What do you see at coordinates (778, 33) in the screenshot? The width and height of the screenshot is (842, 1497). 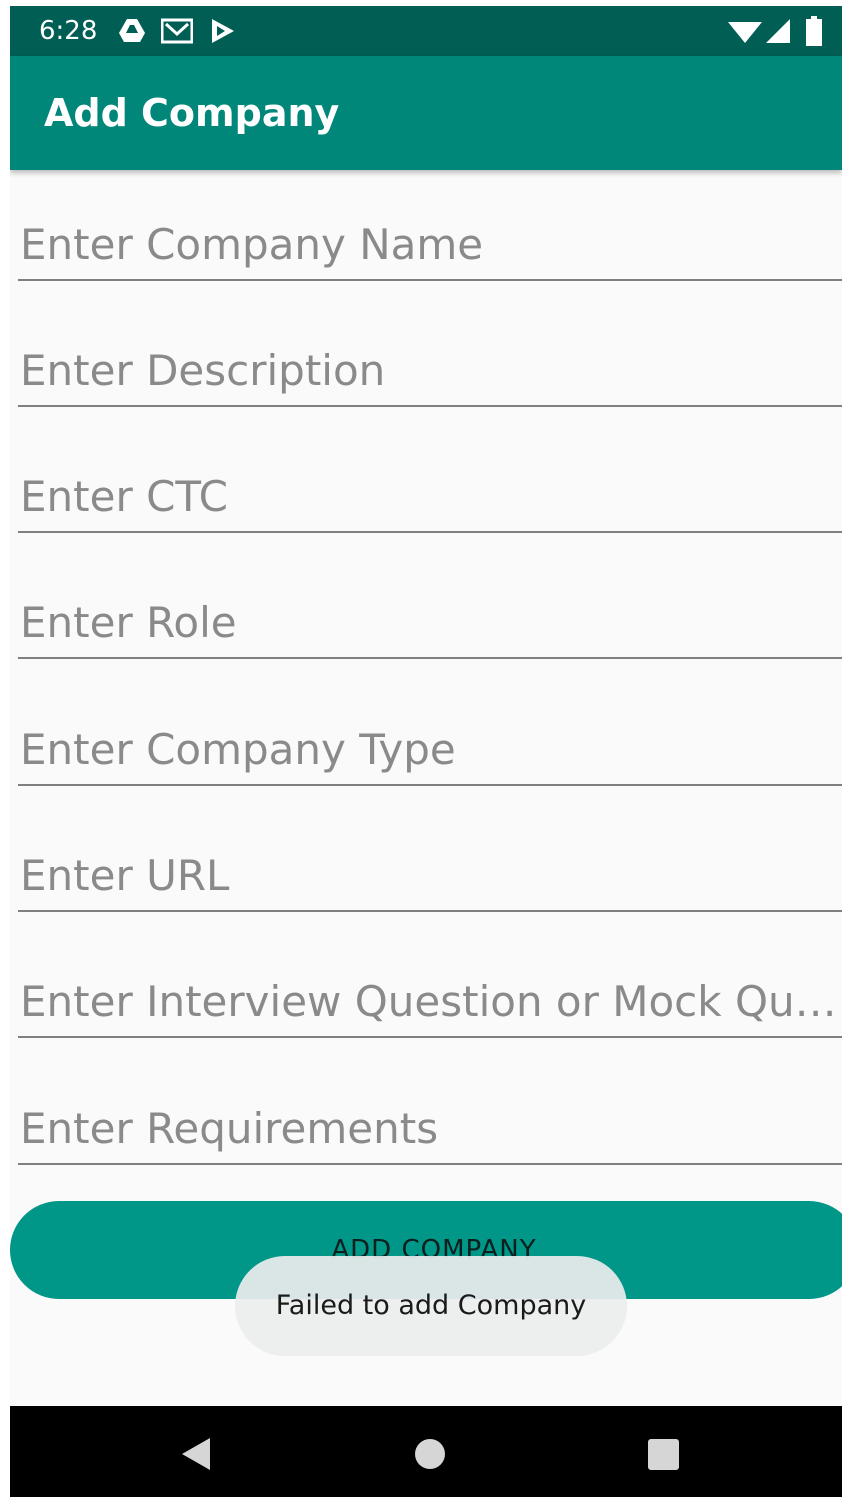 I see `signal-icon` at bounding box center [778, 33].